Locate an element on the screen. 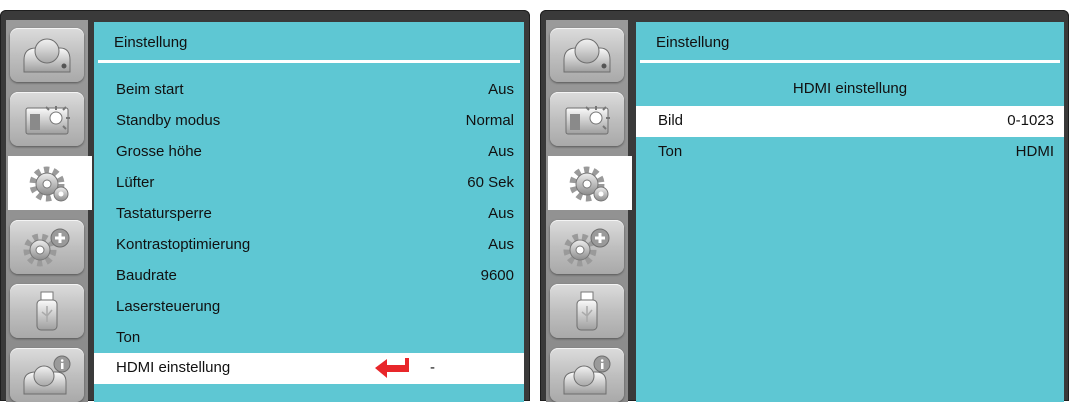 This screenshot has height=402, width=1069. row-label: Baudrate is located at coordinates (146, 275).